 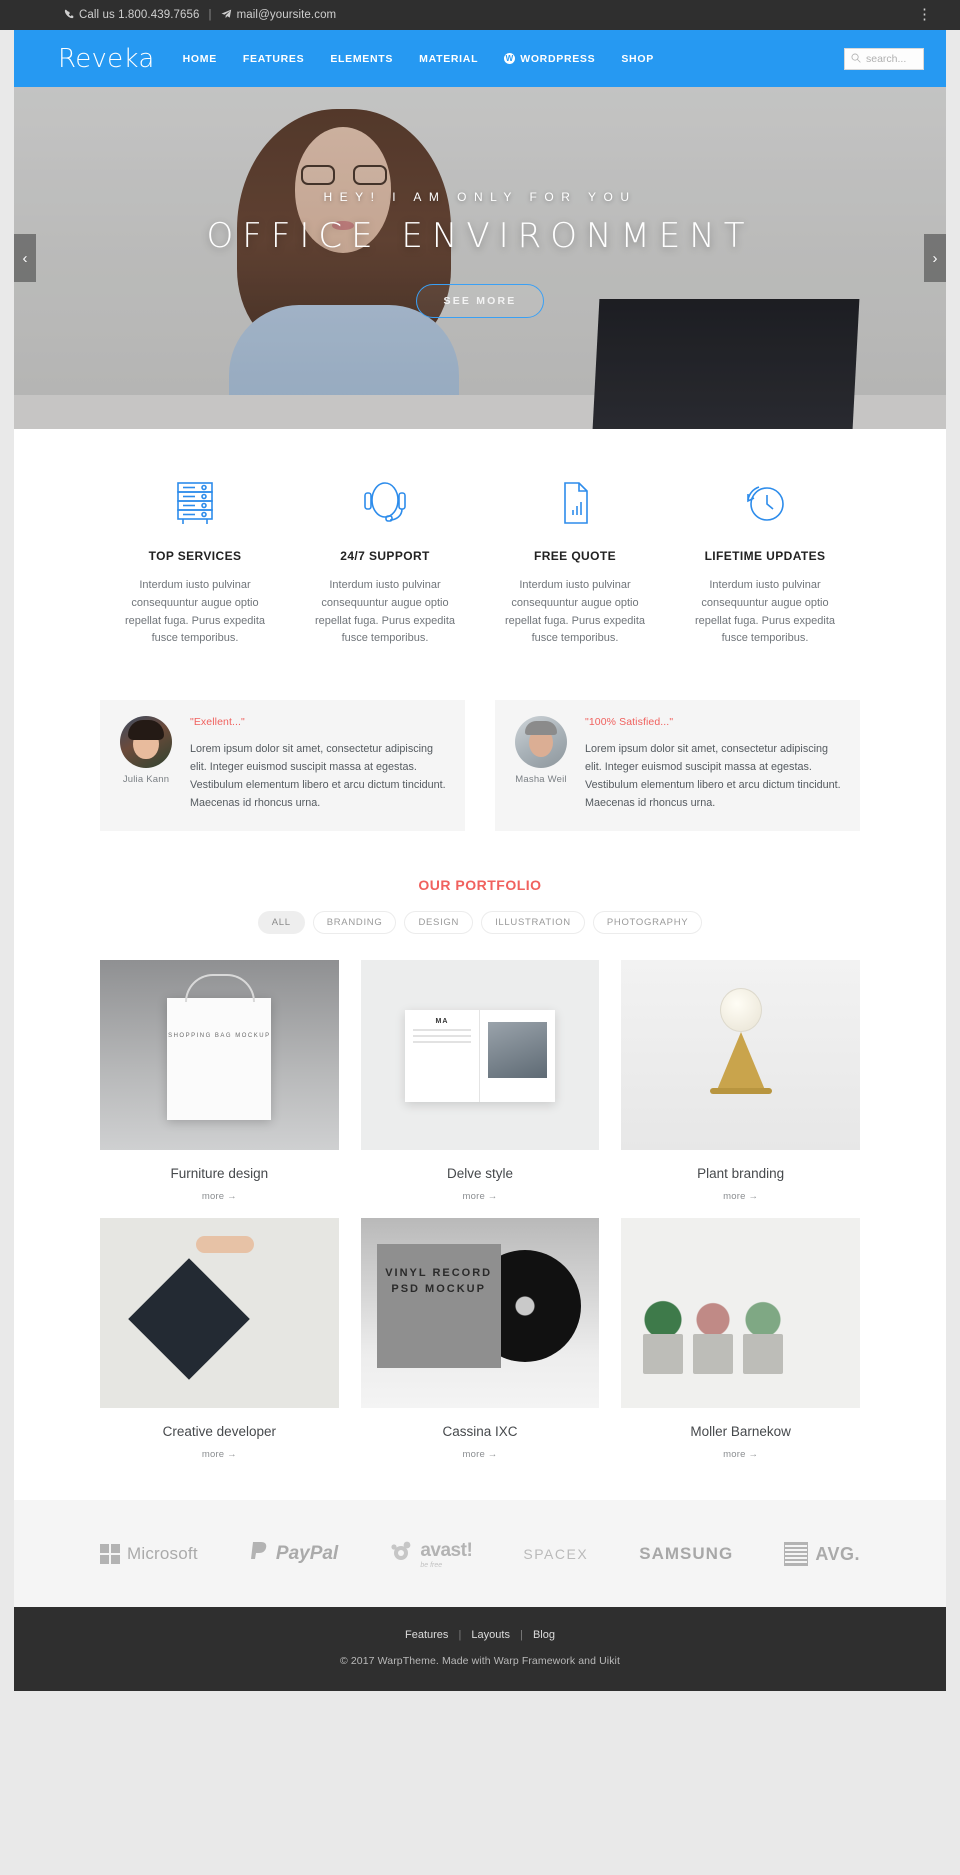 I want to click on brand-microsoft: Microsoft, so click(x=149, y=1554).